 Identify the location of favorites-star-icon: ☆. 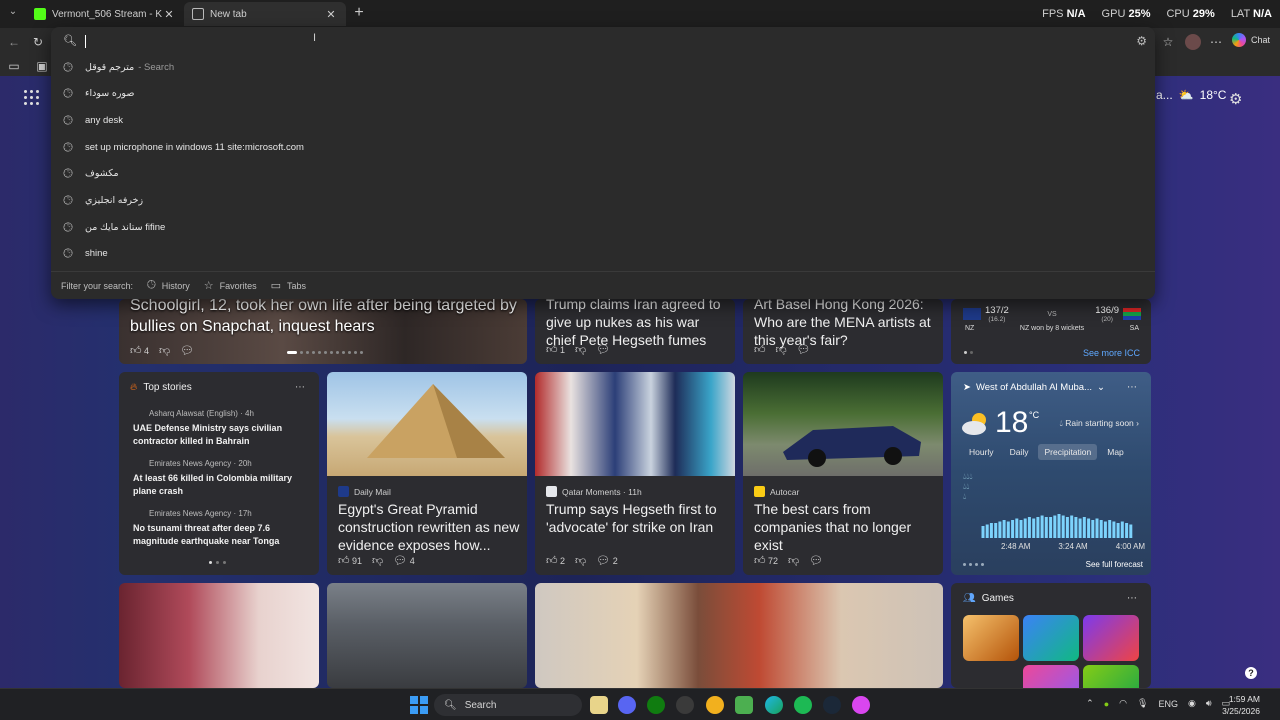
(1168, 42).